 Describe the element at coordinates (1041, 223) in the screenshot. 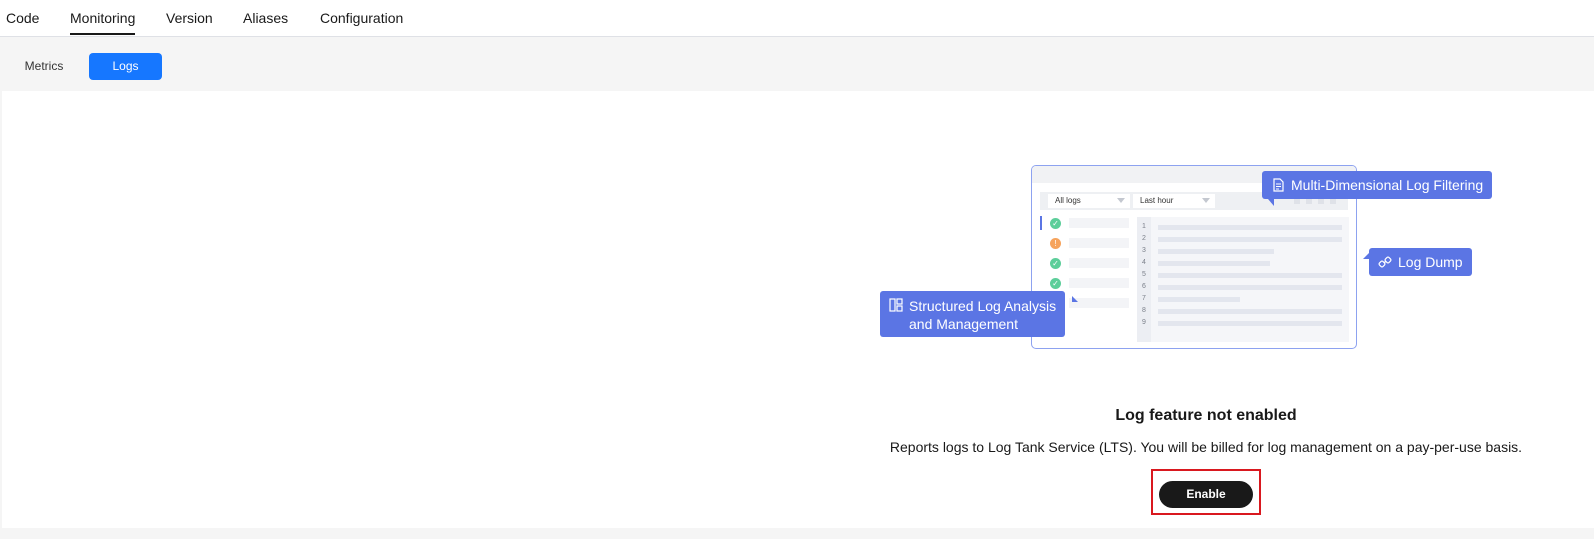

I see `illustration-active-marker` at that location.